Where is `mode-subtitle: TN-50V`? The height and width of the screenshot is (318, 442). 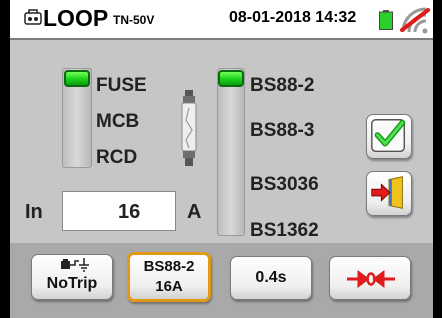
mode-subtitle: TN-50V is located at coordinates (134, 20).